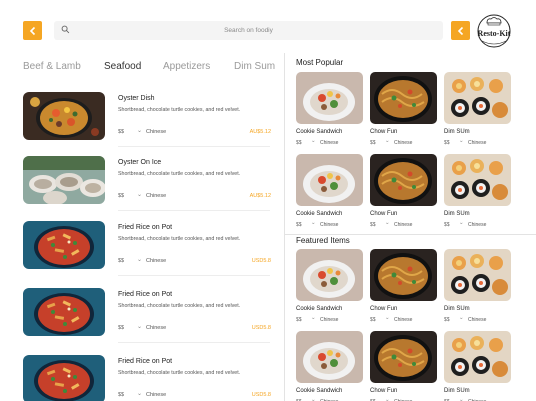  I want to click on most-popular-title: Most Popular, so click(320, 62).